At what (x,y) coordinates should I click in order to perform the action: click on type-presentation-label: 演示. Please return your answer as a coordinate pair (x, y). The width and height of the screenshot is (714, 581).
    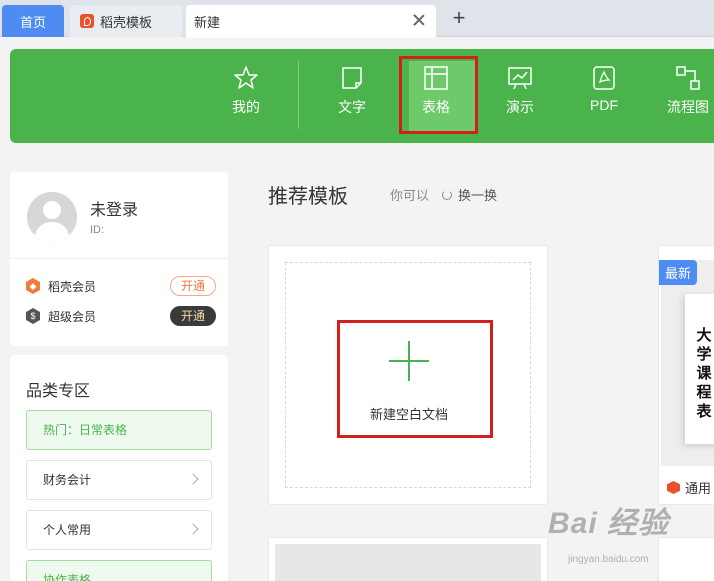
    Looking at the image, I should click on (520, 107).